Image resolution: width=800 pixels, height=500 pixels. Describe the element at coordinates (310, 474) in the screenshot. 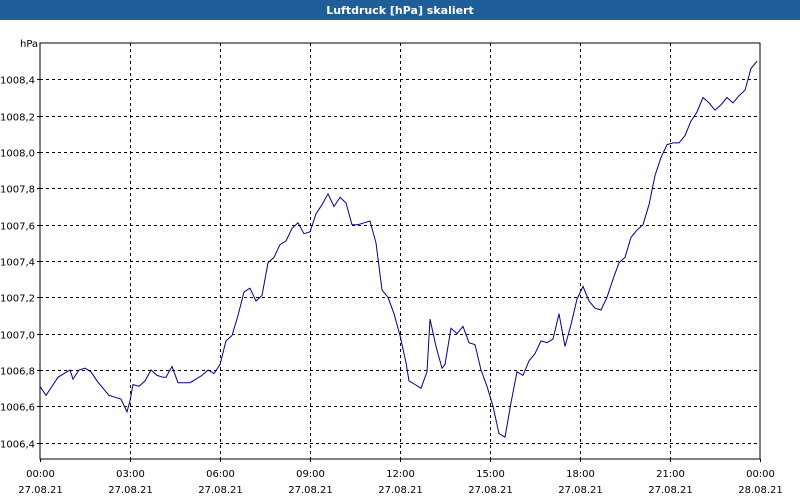

I see `x-tick-time-label: 09:00` at that location.